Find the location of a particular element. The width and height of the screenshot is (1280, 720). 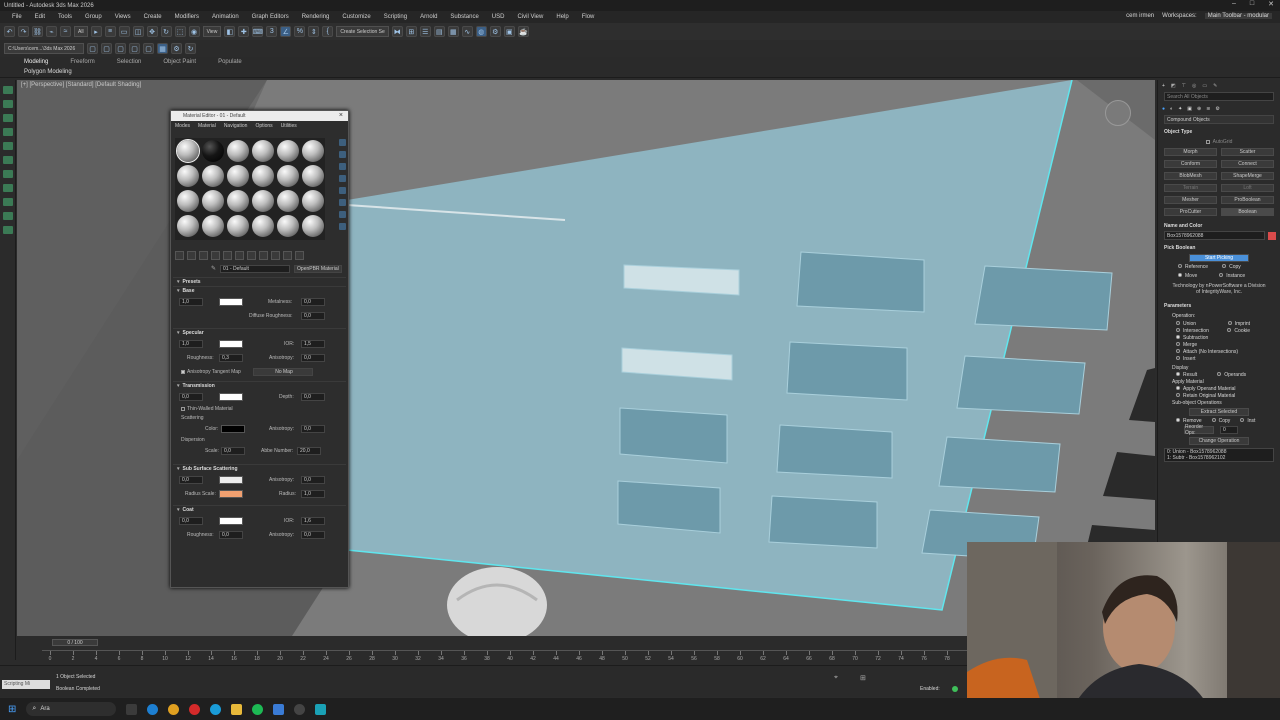

menu-navigation: Navigation is located at coordinates (236, 126).